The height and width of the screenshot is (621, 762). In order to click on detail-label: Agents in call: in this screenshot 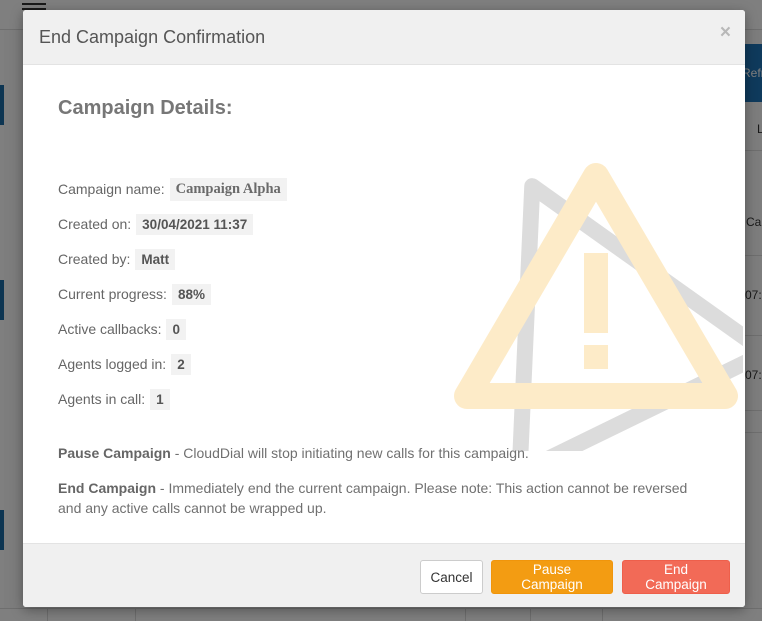, I will do `click(102, 399)`.